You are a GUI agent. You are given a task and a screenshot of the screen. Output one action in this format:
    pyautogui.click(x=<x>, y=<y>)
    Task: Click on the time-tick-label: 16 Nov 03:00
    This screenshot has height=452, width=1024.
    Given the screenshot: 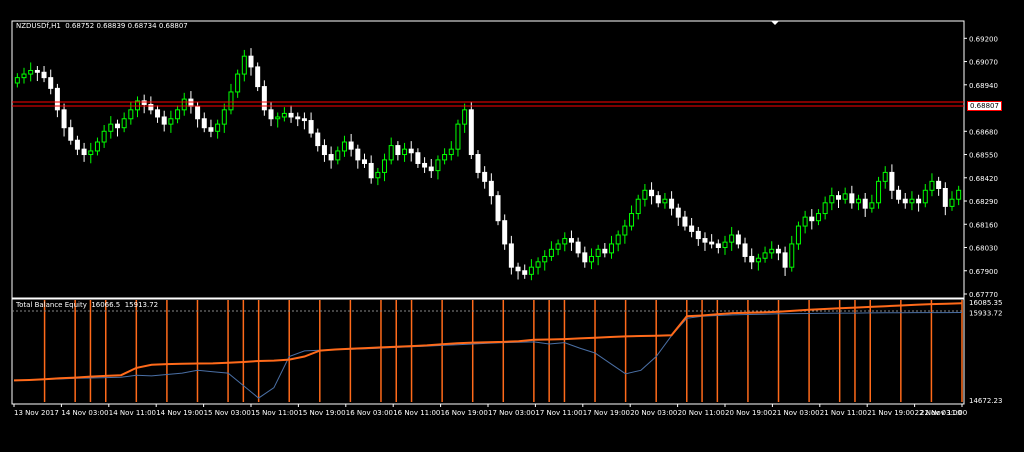 What is the action you would take?
    pyautogui.click(x=369, y=413)
    